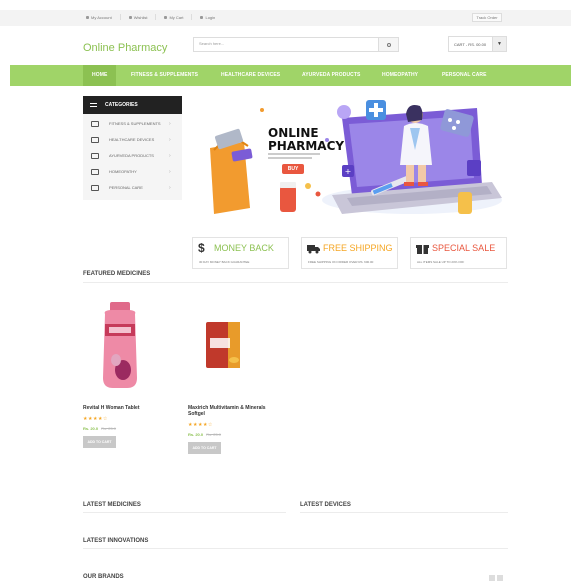 The height and width of the screenshot is (581, 571). I want to click on category-label: AYURVEDA PRODUCTS, so click(131, 155).